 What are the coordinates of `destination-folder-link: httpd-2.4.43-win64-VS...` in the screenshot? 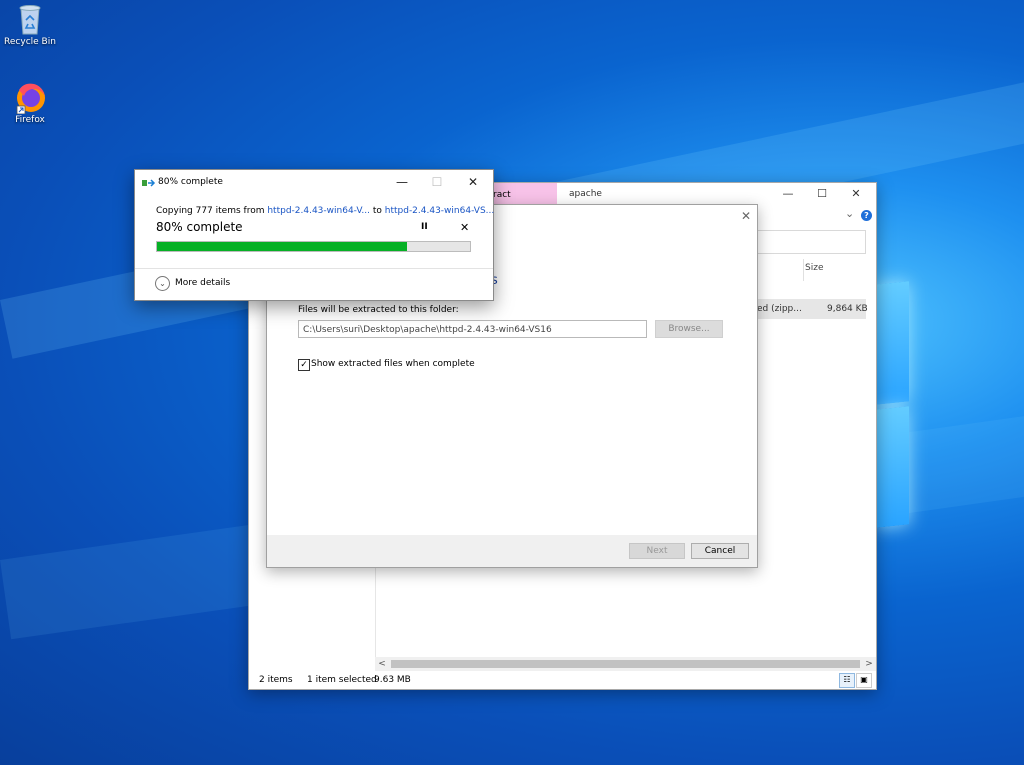 It's located at (440, 211).